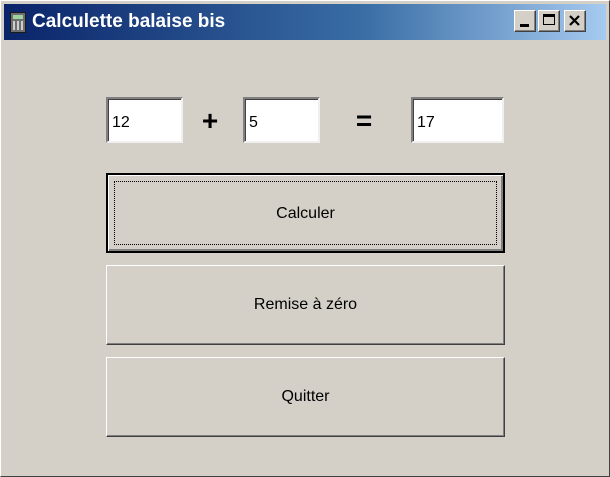 Image resolution: width=610 pixels, height=477 pixels. I want to click on close-icon, so click(574, 20).